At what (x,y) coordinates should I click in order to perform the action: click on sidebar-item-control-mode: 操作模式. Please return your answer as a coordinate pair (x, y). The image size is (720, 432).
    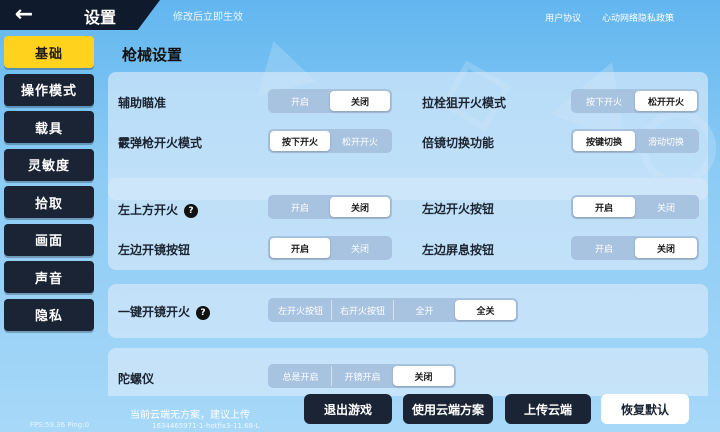
    Looking at the image, I should click on (49, 89).